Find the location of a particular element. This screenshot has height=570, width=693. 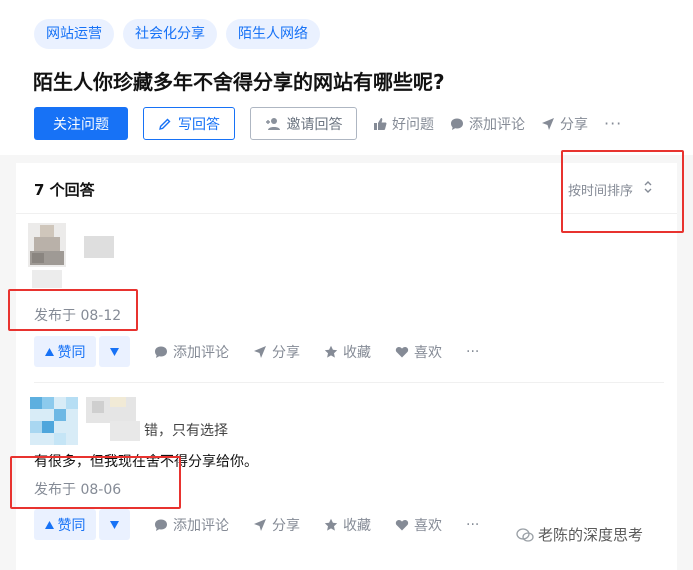

answer-count: 7 个回答 is located at coordinates (64, 190).